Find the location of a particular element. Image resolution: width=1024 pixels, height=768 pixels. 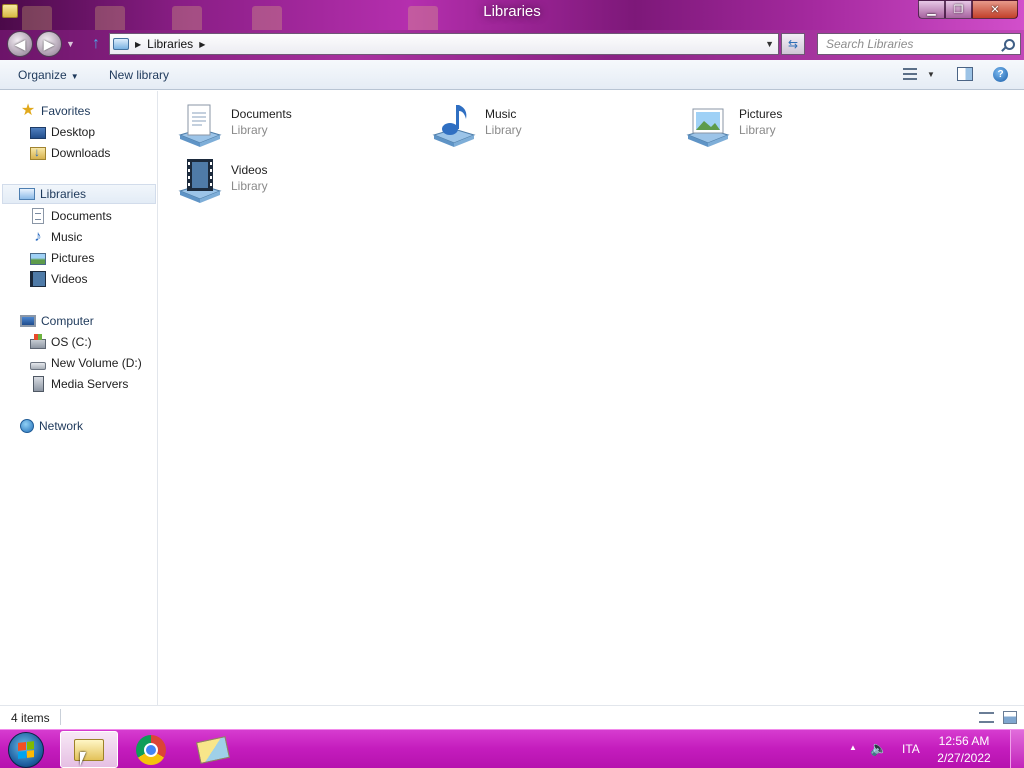

volume-icon: 🔈 is located at coordinates (878, 748).